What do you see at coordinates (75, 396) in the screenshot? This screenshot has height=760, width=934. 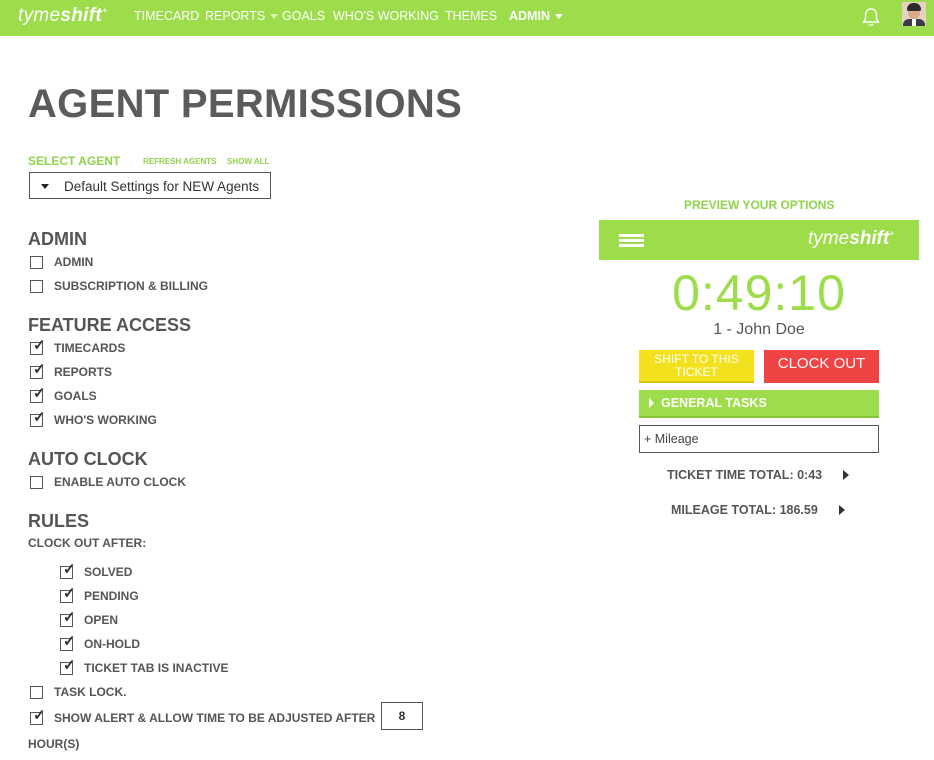 I see `option-label: GOALS` at bounding box center [75, 396].